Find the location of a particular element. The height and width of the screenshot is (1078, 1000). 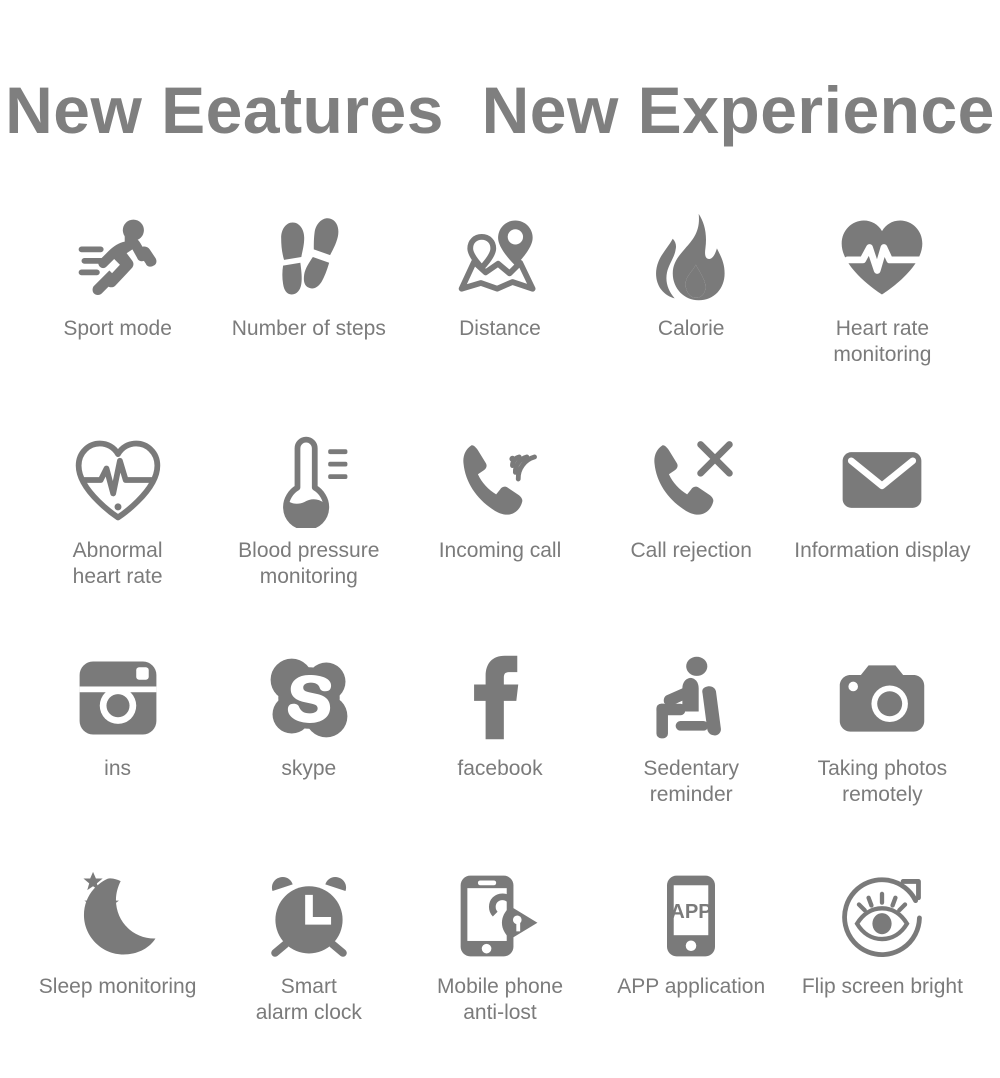

feature-item-taking-photos-remotely: Taking photos remotely is located at coordinates (882, 740).